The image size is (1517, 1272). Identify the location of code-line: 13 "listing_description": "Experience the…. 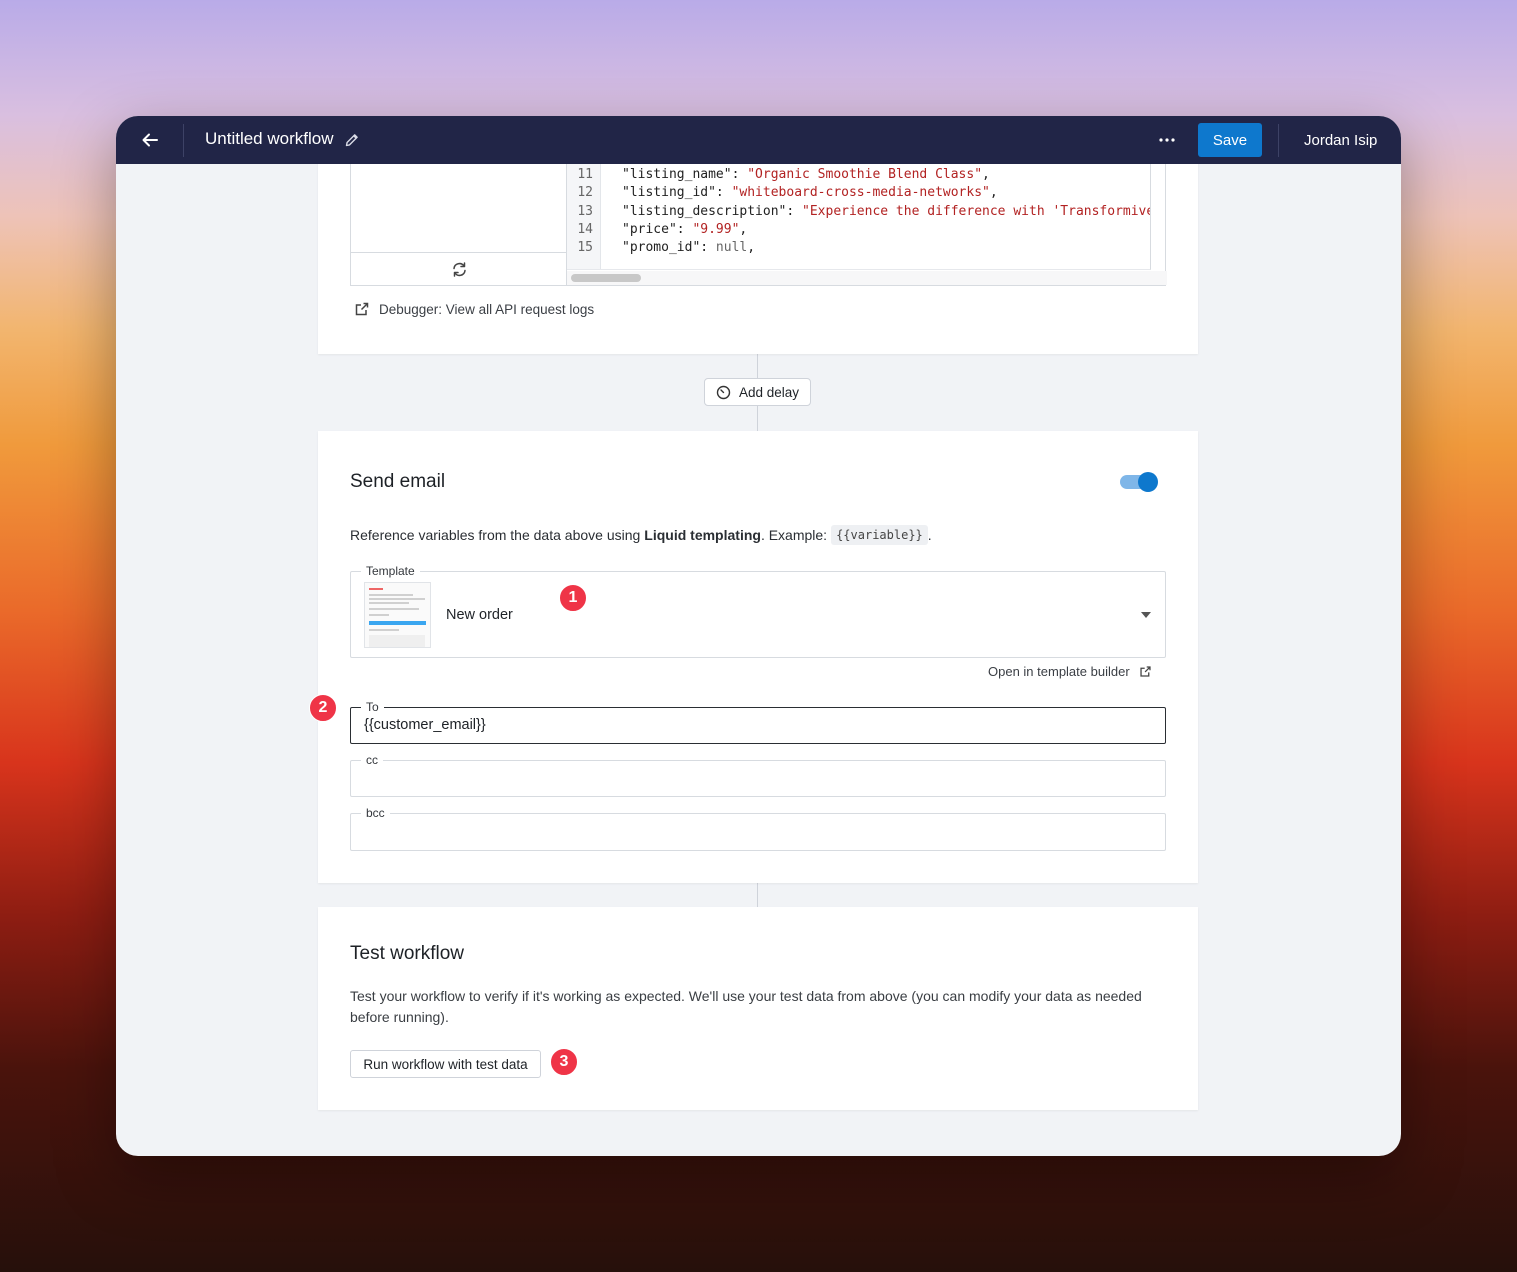
(858, 212).